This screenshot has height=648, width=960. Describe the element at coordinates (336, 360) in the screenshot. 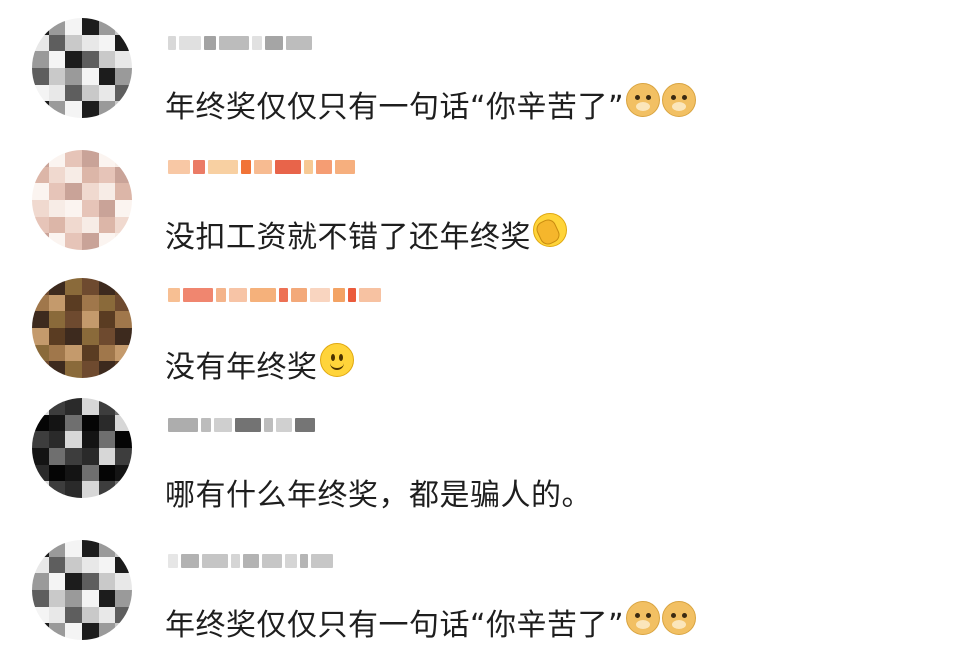

I see `smile-icon` at that location.